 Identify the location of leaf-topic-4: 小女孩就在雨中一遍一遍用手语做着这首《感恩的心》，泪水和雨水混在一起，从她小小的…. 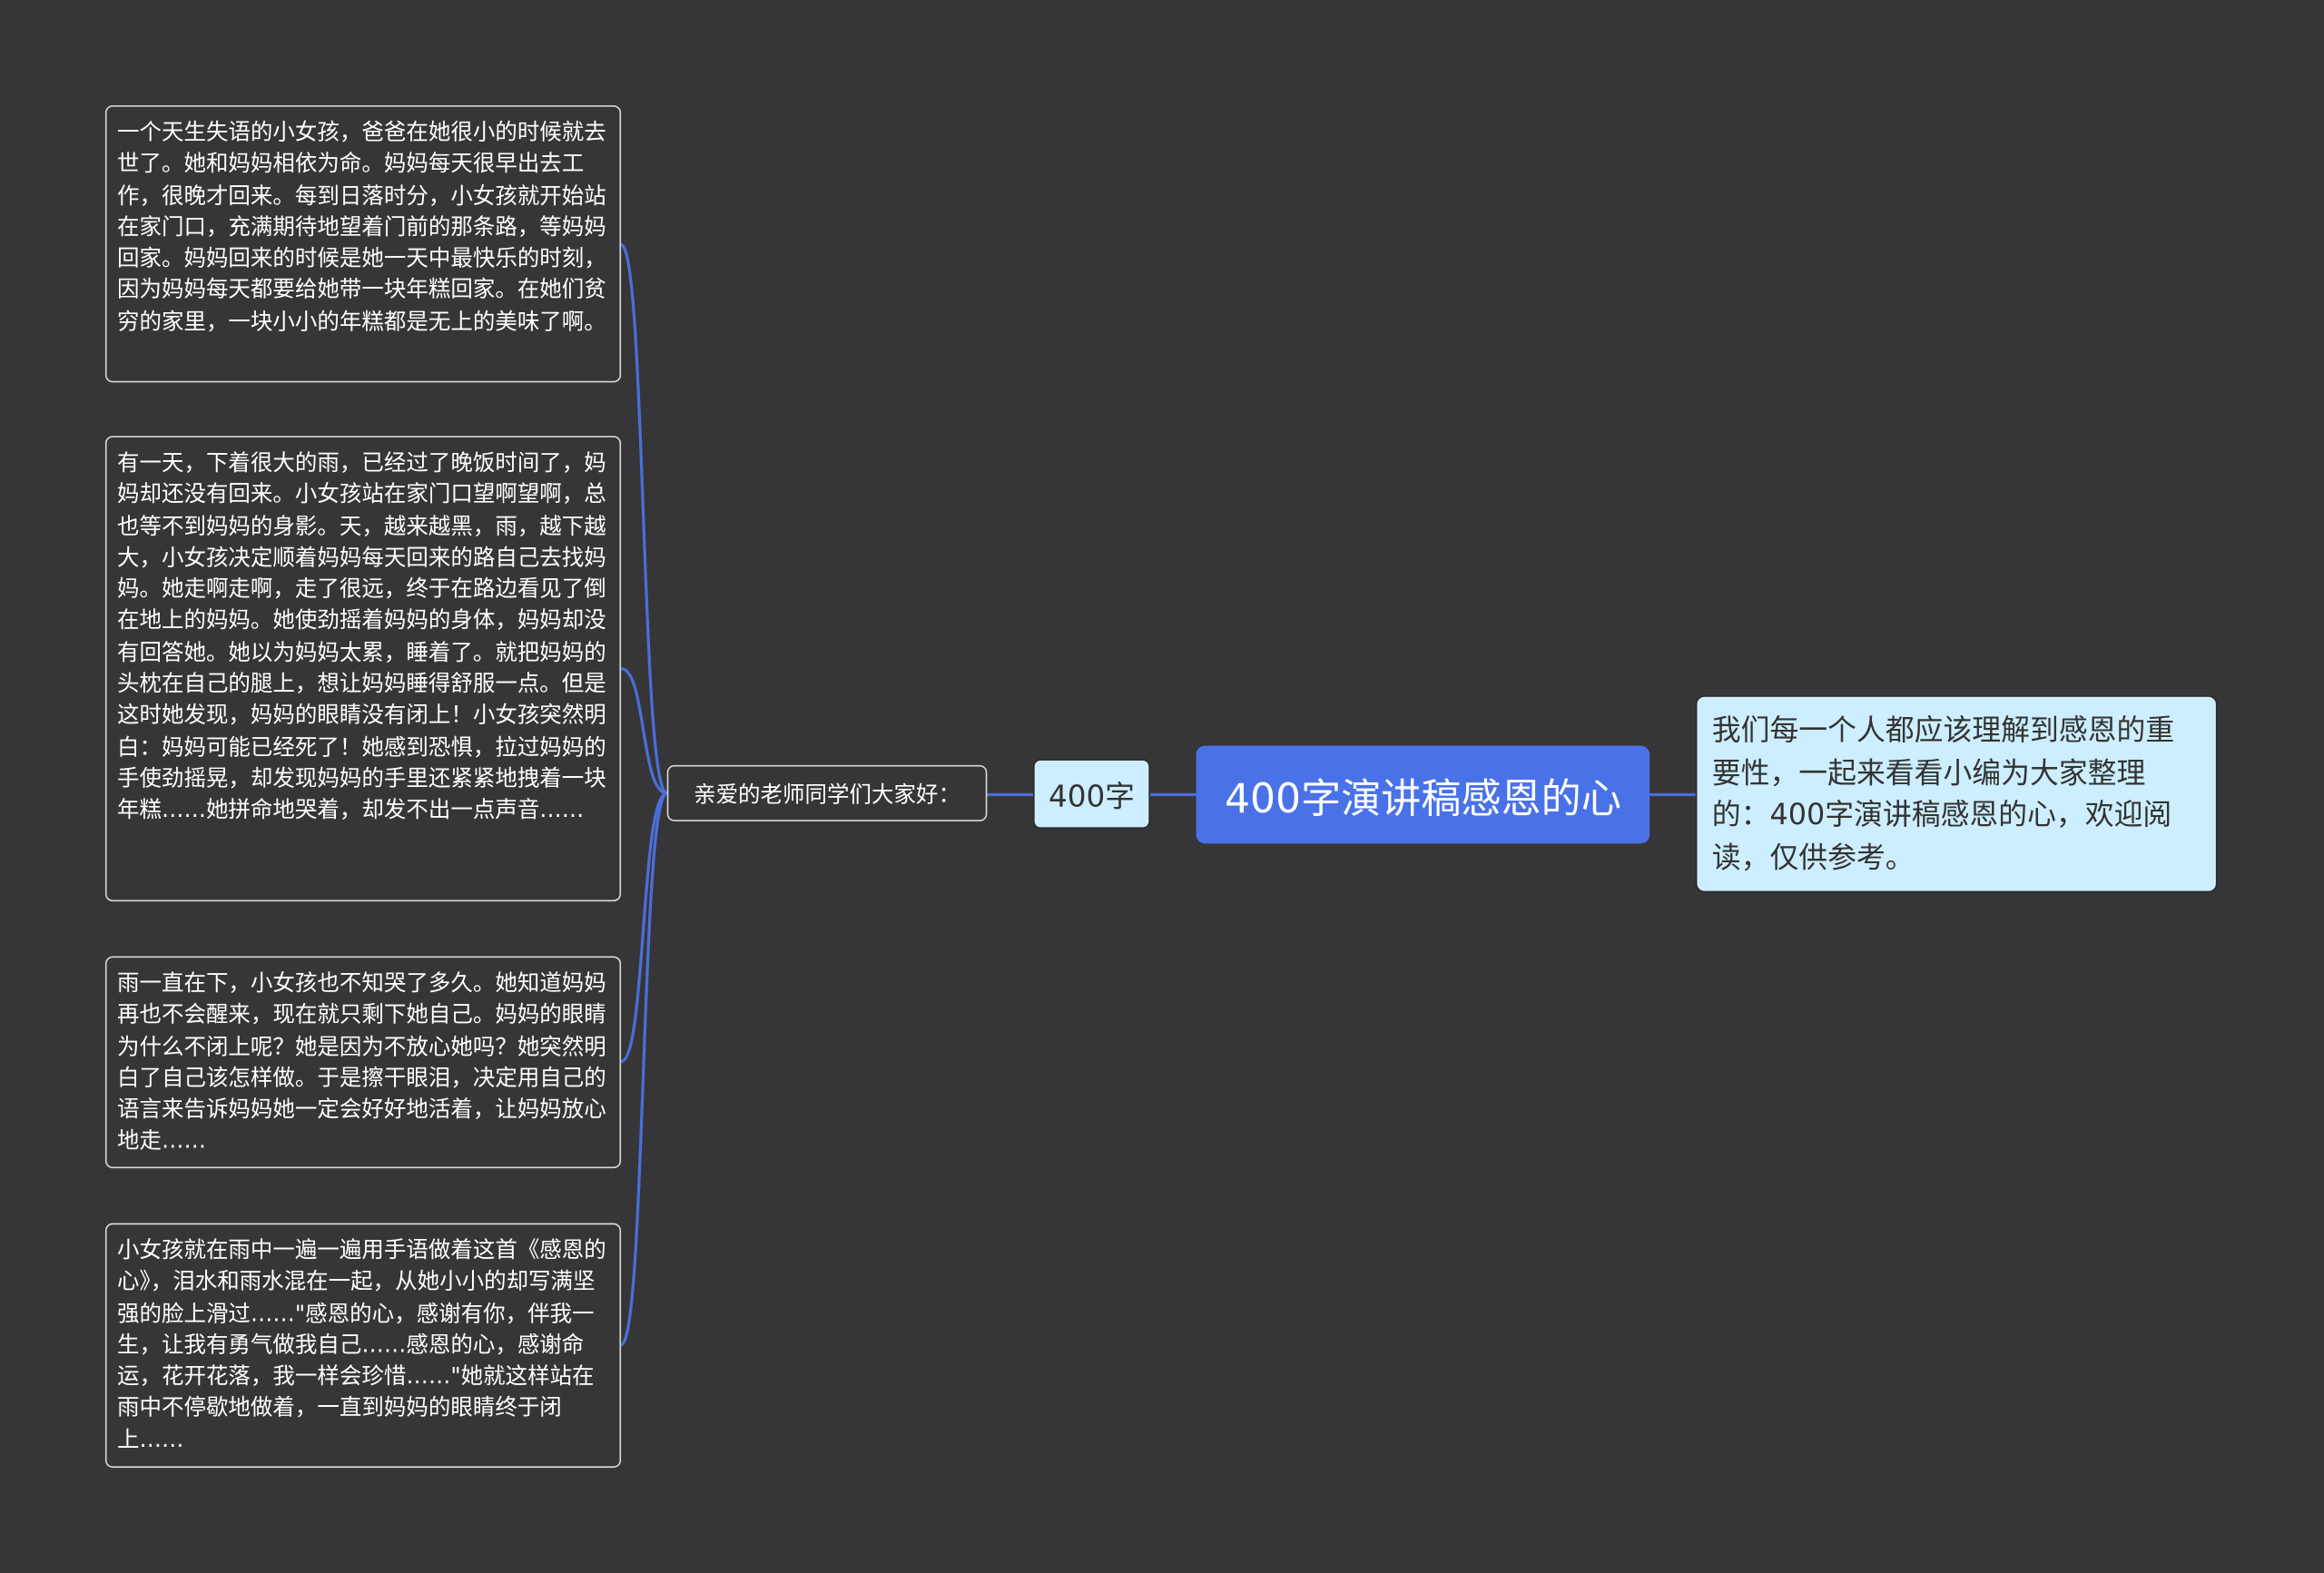
(363, 1346).